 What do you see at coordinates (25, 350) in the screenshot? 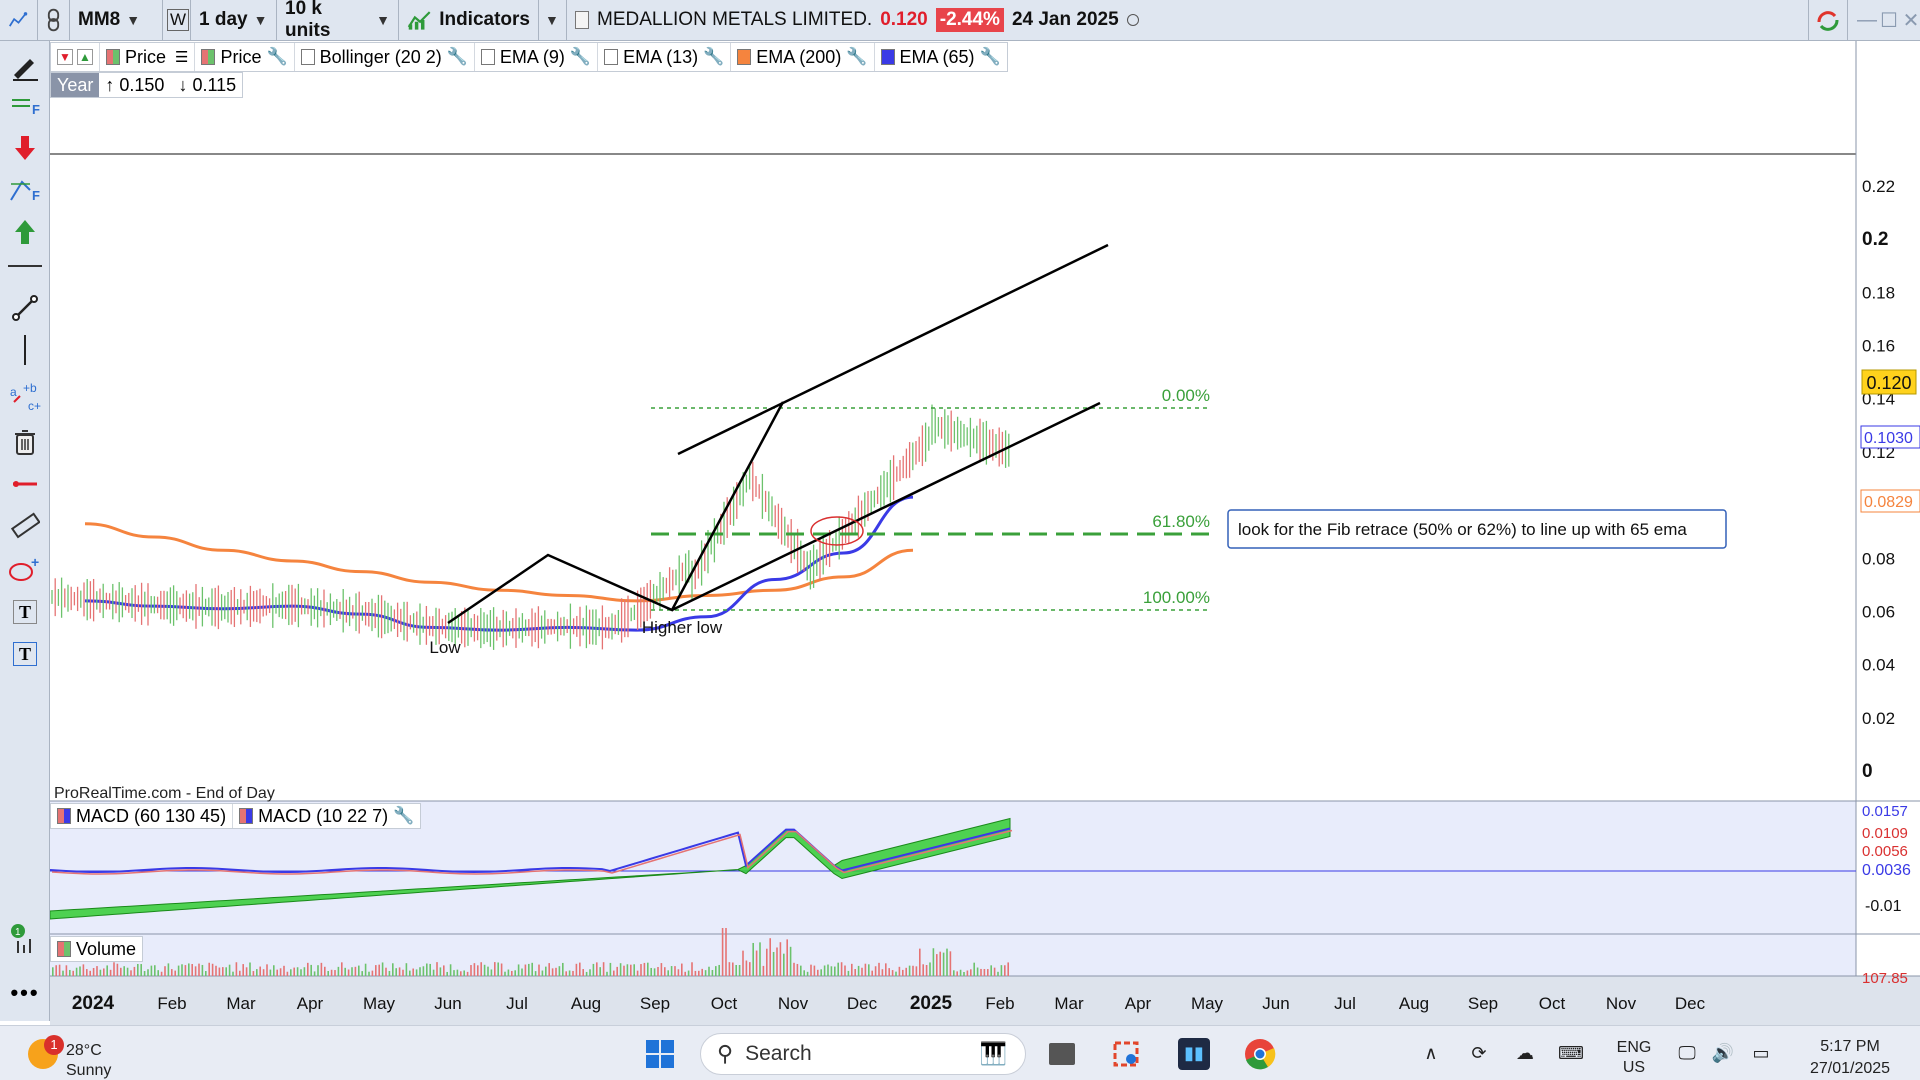
I see `vertical-line-icon` at bounding box center [25, 350].